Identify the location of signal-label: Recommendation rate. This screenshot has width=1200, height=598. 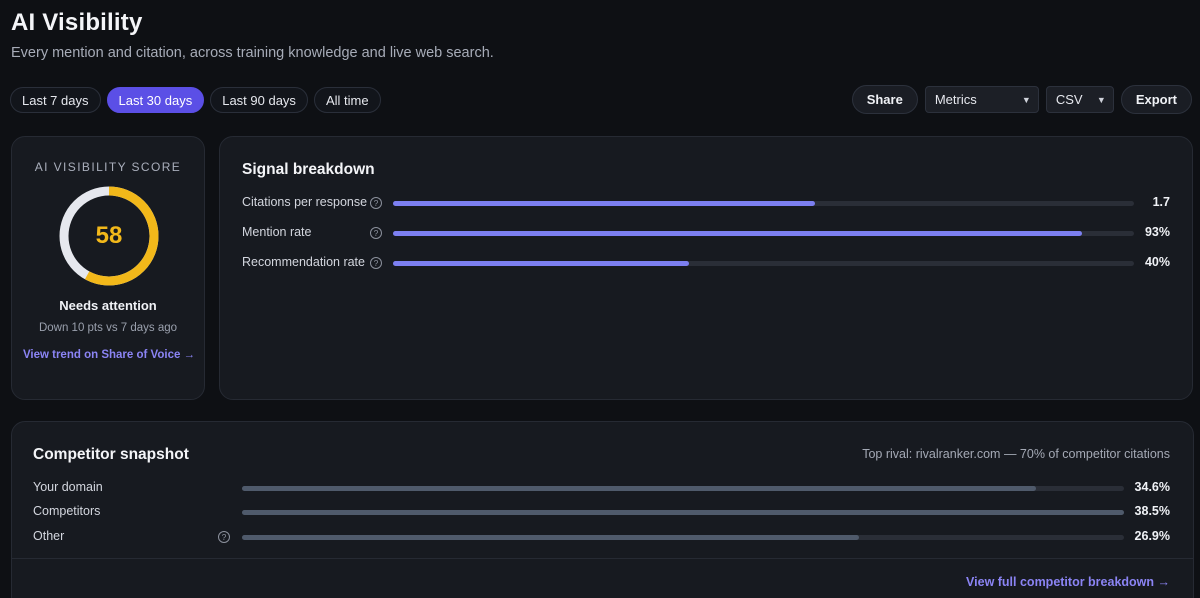
(303, 262).